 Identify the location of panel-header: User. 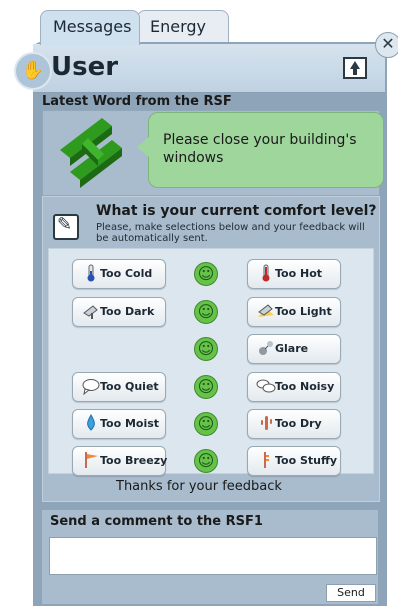
(209, 68).